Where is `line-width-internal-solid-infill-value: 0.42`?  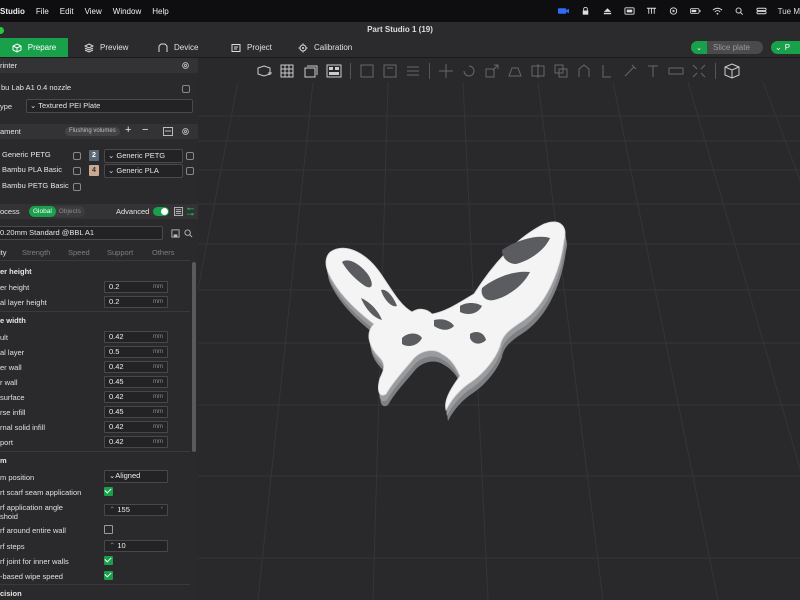
line-width-internal-solid-infill-value: 0.42 is located at coordinates (116, 426).